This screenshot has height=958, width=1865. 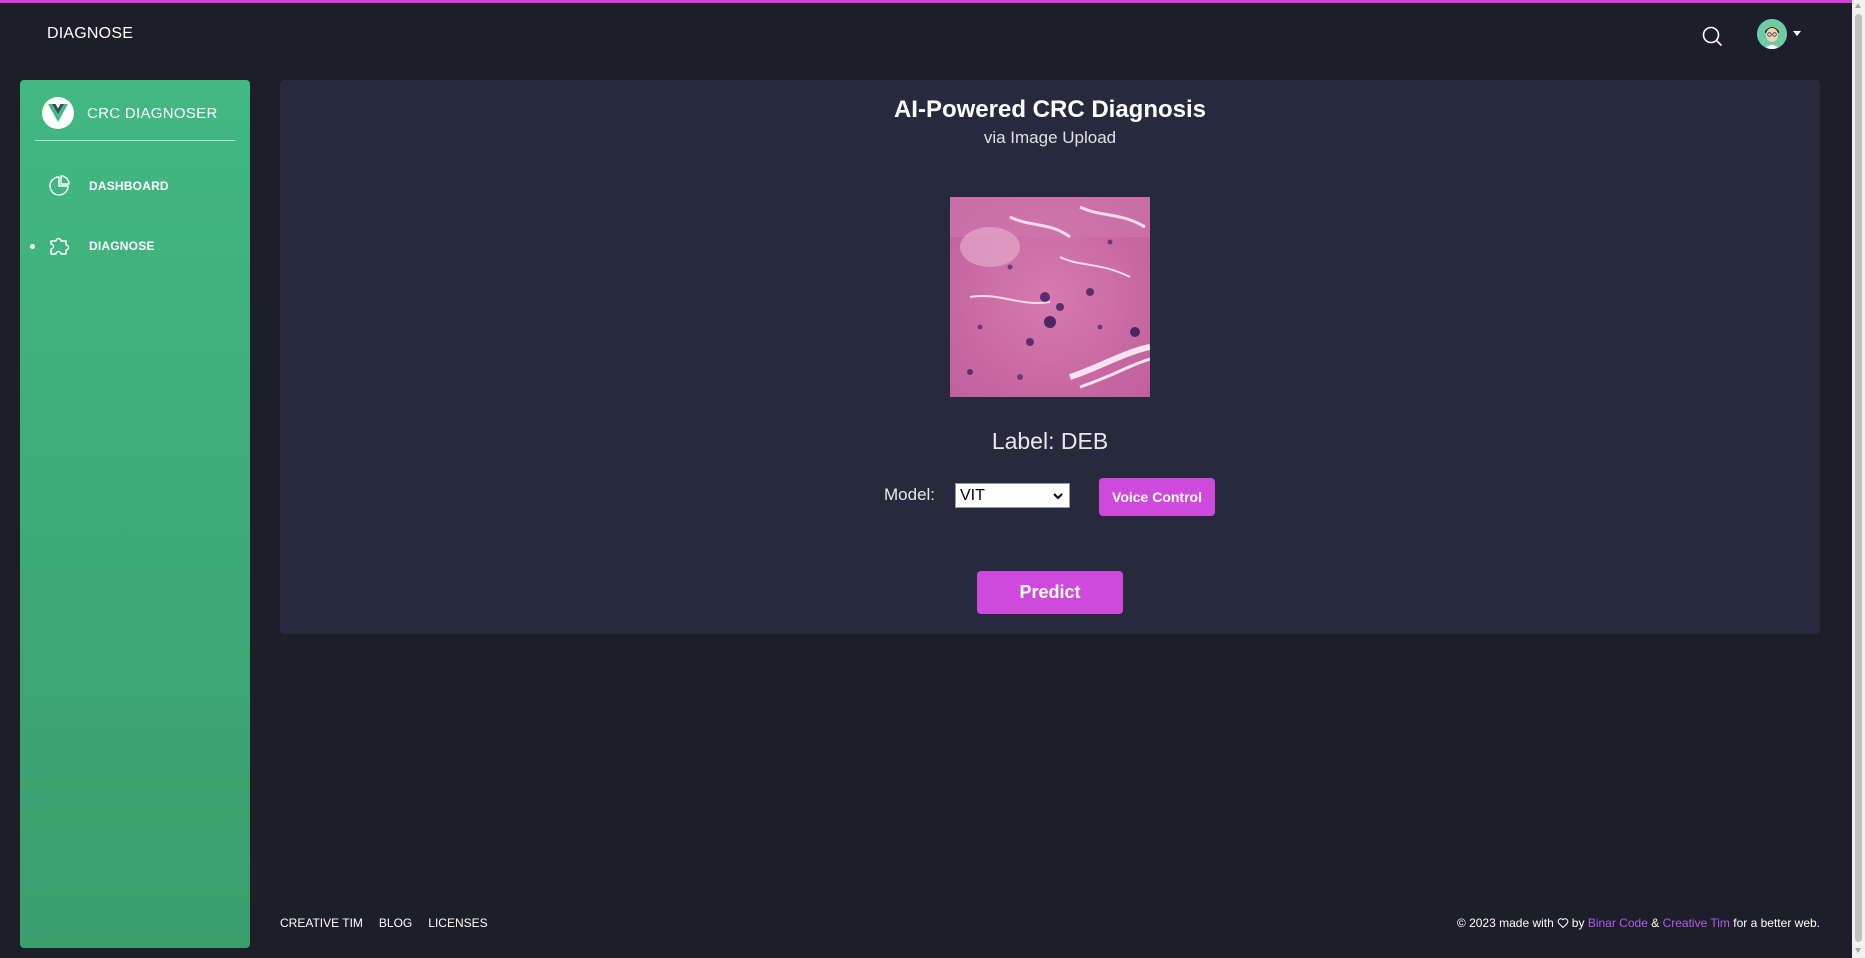 What do you see at coordinates (1772, 34) in the screenshot?
I see `avatar` at bounding box center [1772, 34].